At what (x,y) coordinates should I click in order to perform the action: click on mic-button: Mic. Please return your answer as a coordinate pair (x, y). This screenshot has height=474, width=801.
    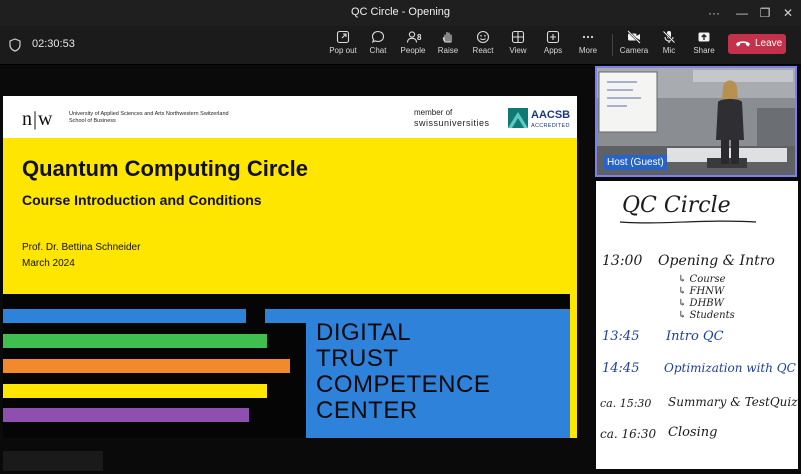
    Looking at the image, I should click on (669, 46).